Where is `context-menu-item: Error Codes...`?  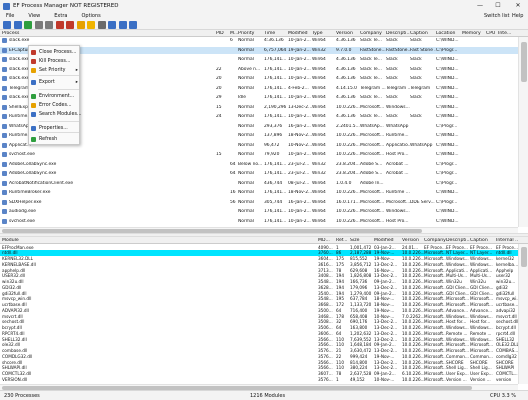 context-menu-item: Error Codes... is located at coordinates (54, 105).